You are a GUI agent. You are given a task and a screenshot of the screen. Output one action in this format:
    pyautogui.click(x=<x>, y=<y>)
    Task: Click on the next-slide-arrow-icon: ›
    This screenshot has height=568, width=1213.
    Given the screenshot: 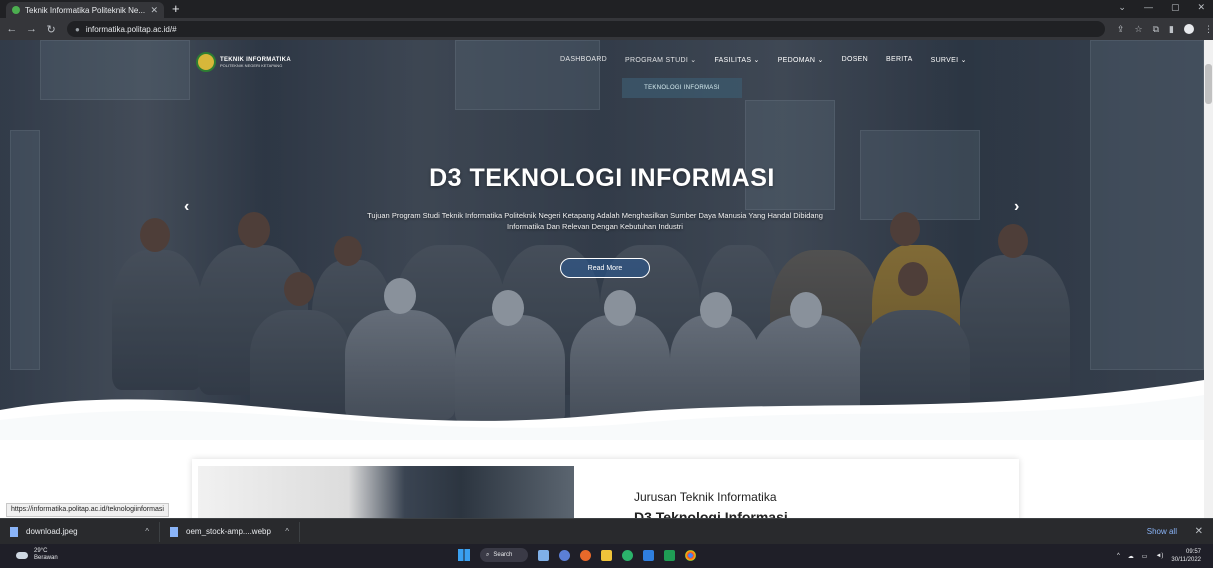 What is the action you would take?
    pyautogui.click(x=1016, y=207)
    